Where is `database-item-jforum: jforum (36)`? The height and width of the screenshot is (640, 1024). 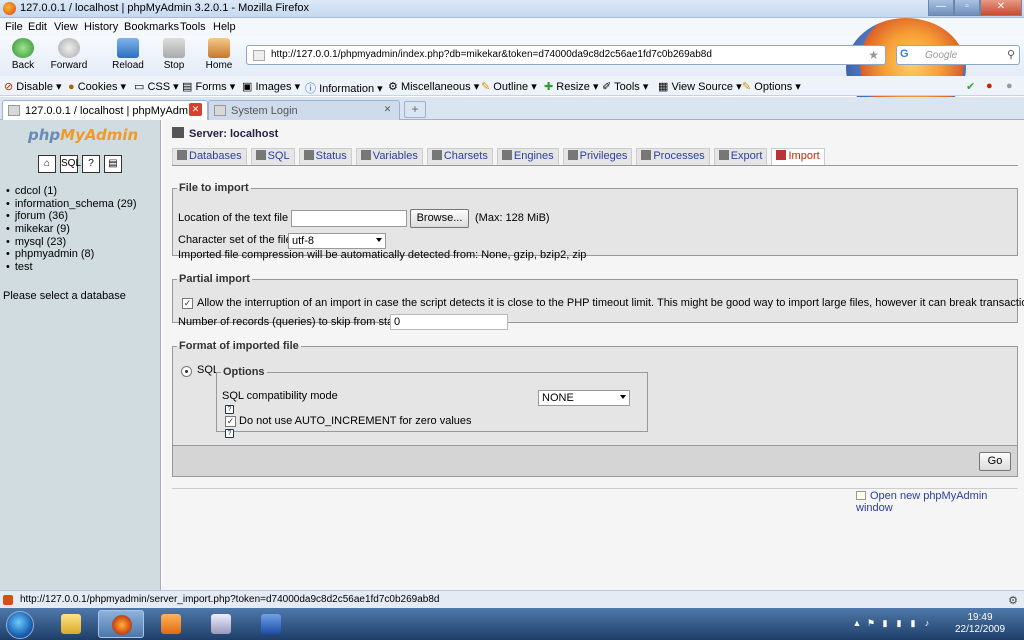 database-item-jforum: jforum (36) is located at coordinates (71, 216).